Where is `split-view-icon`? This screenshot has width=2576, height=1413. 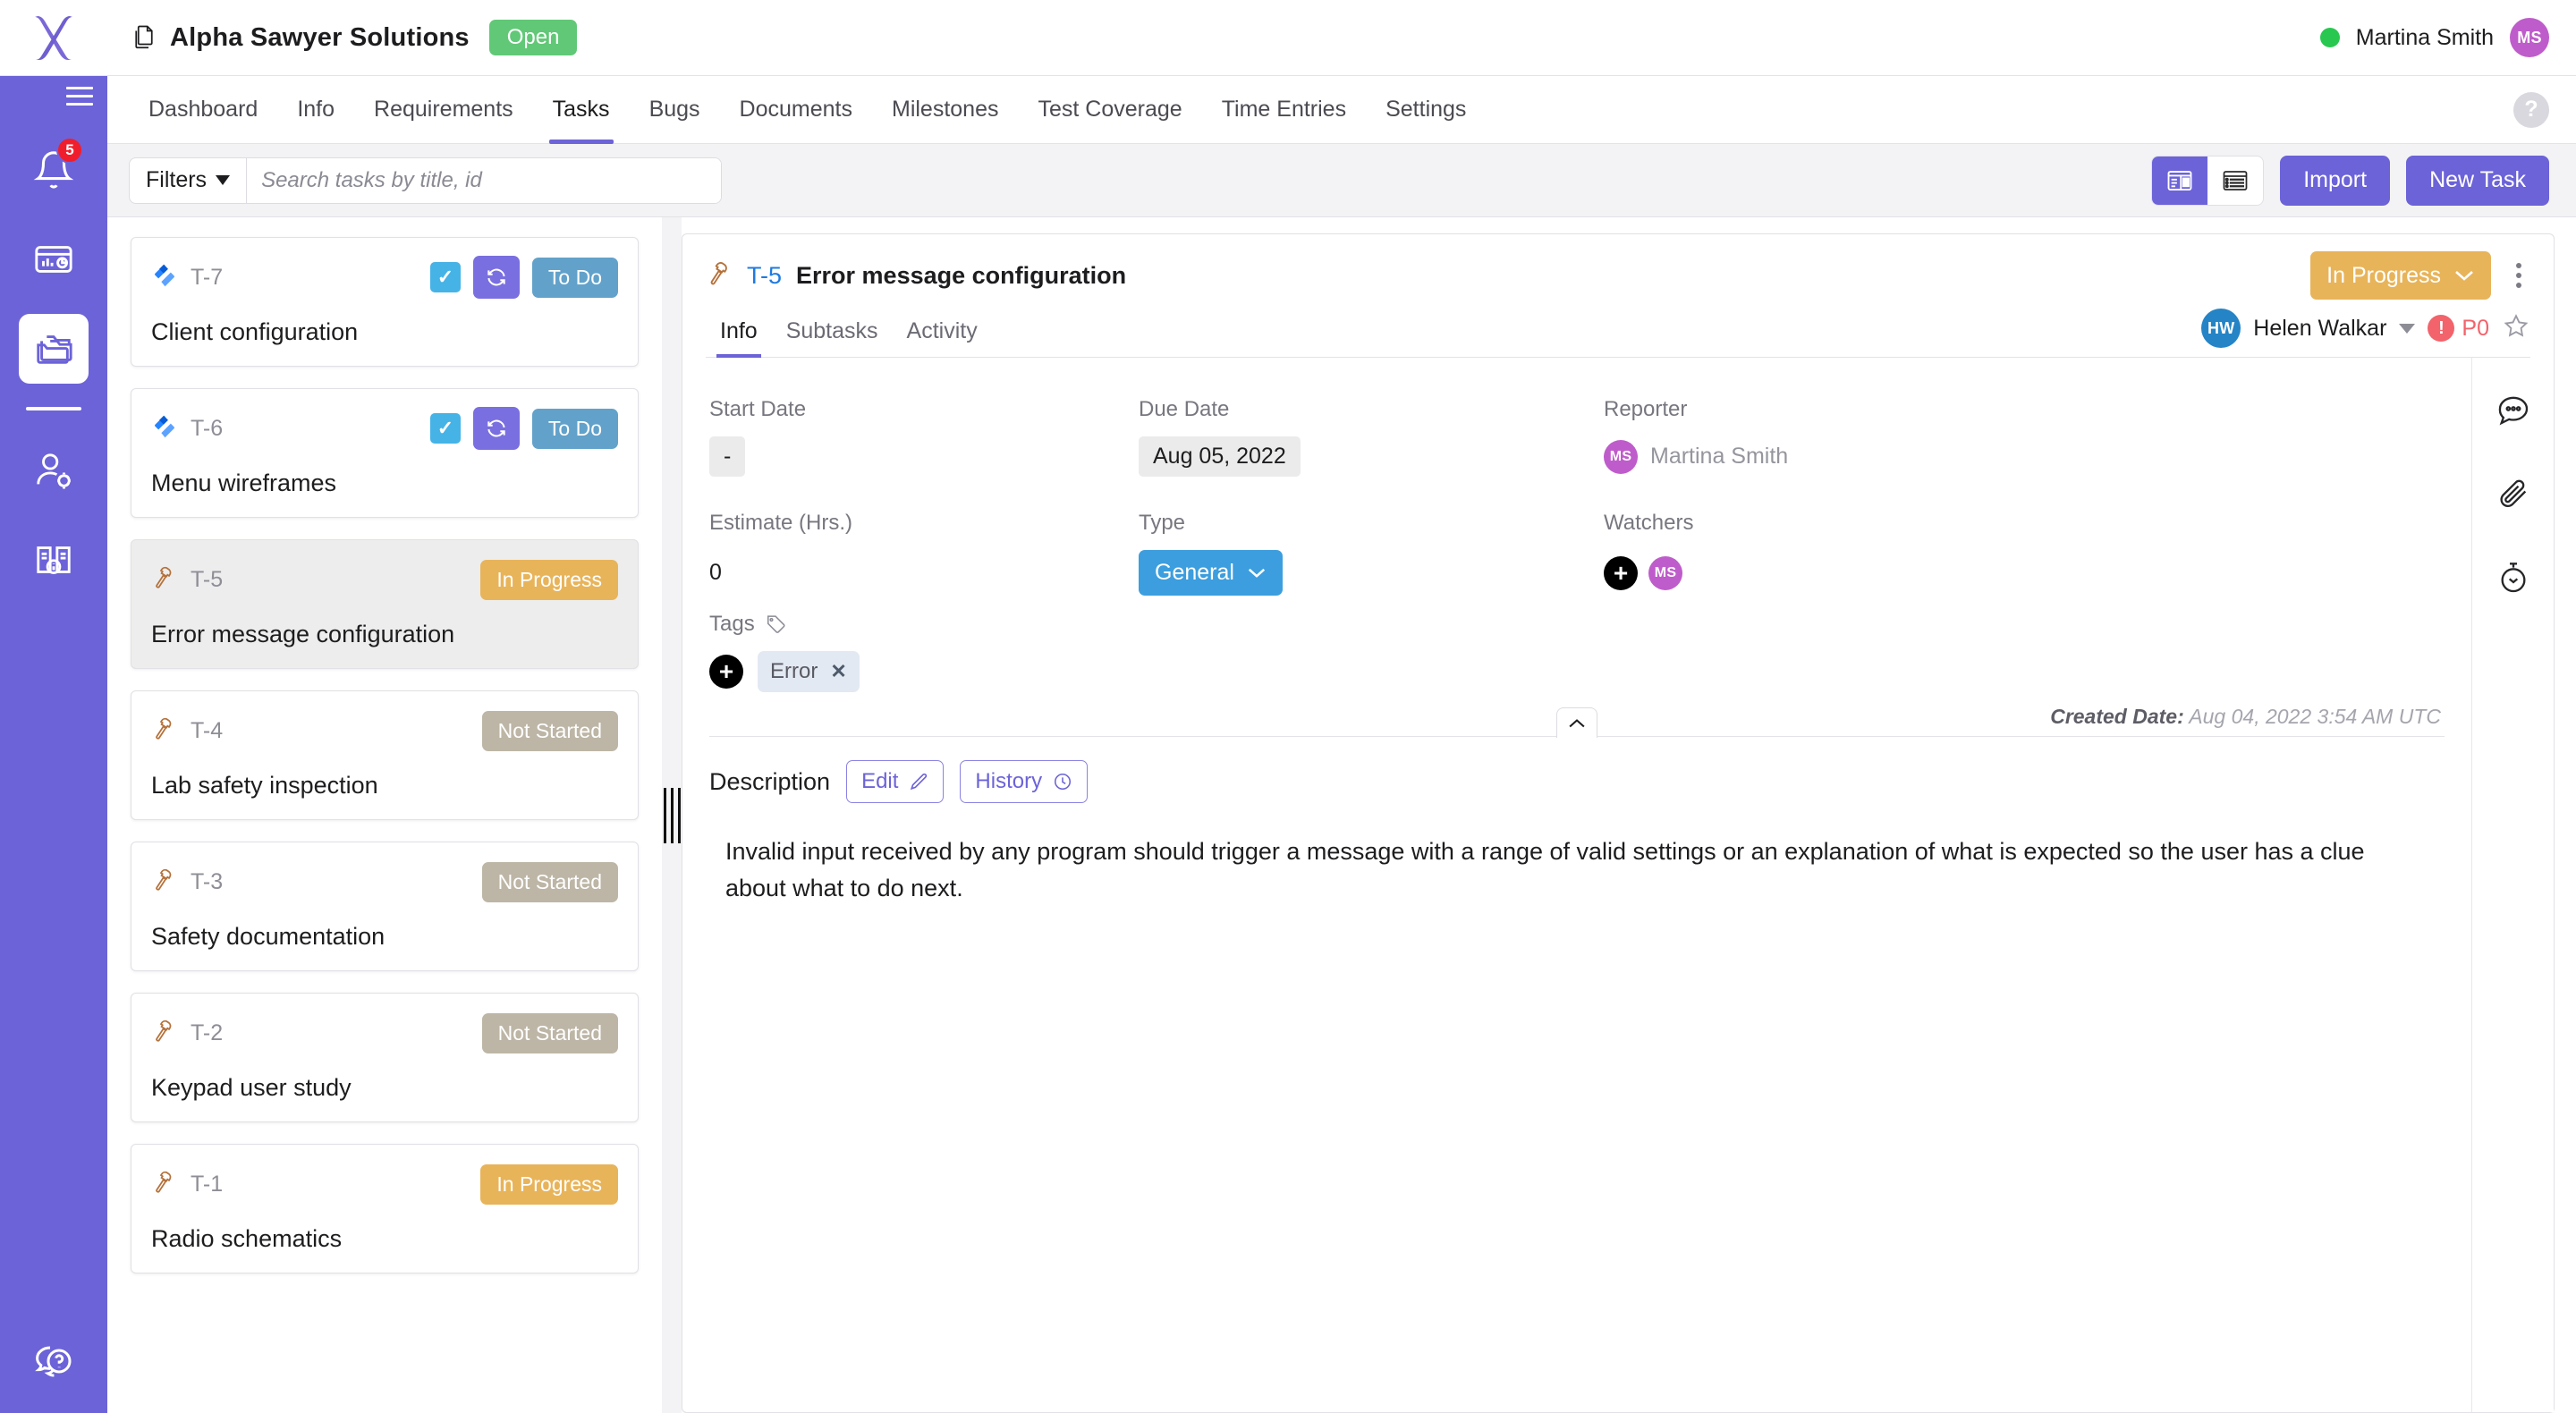
split-view-icon is located at coordinates (2180, 180).